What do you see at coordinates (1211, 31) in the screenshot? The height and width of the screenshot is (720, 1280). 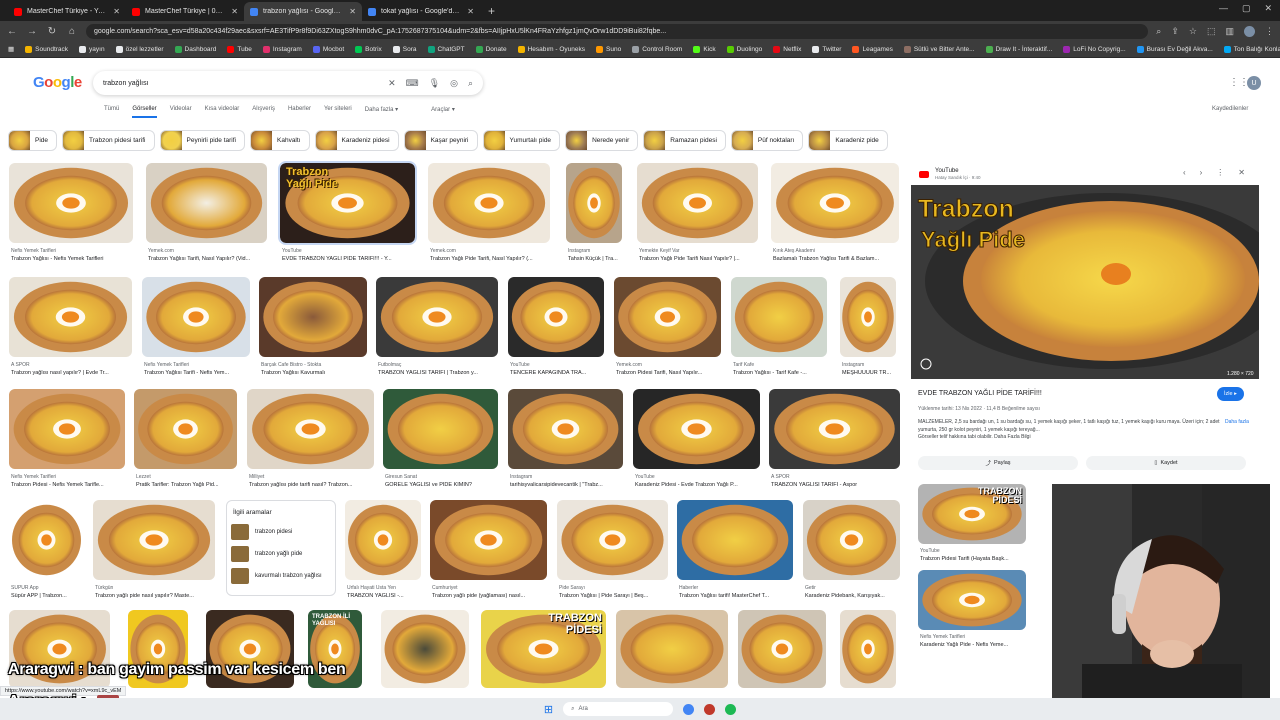 I see `extensions-icon: ⬚` at bounding box center [1211, 31].